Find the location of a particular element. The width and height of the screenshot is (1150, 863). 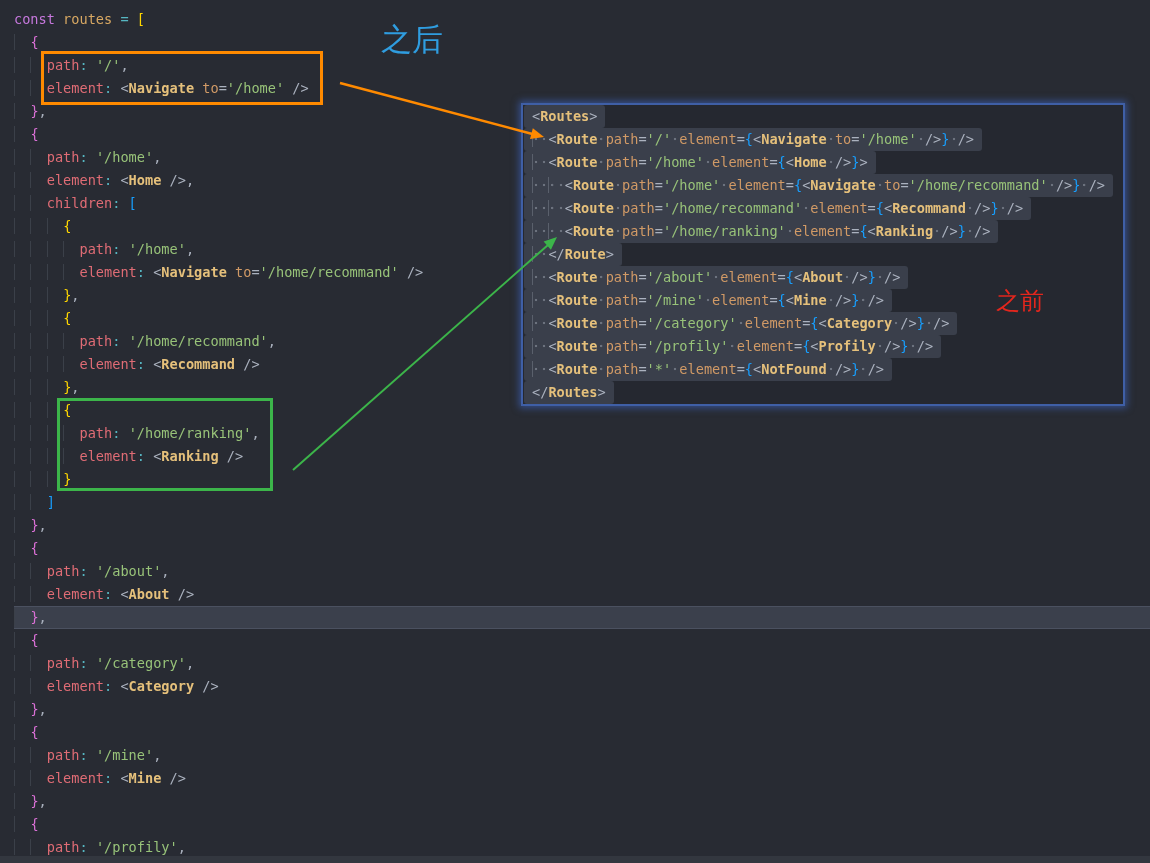

code-line: element: <About /> is located at coordinates (120, 594).